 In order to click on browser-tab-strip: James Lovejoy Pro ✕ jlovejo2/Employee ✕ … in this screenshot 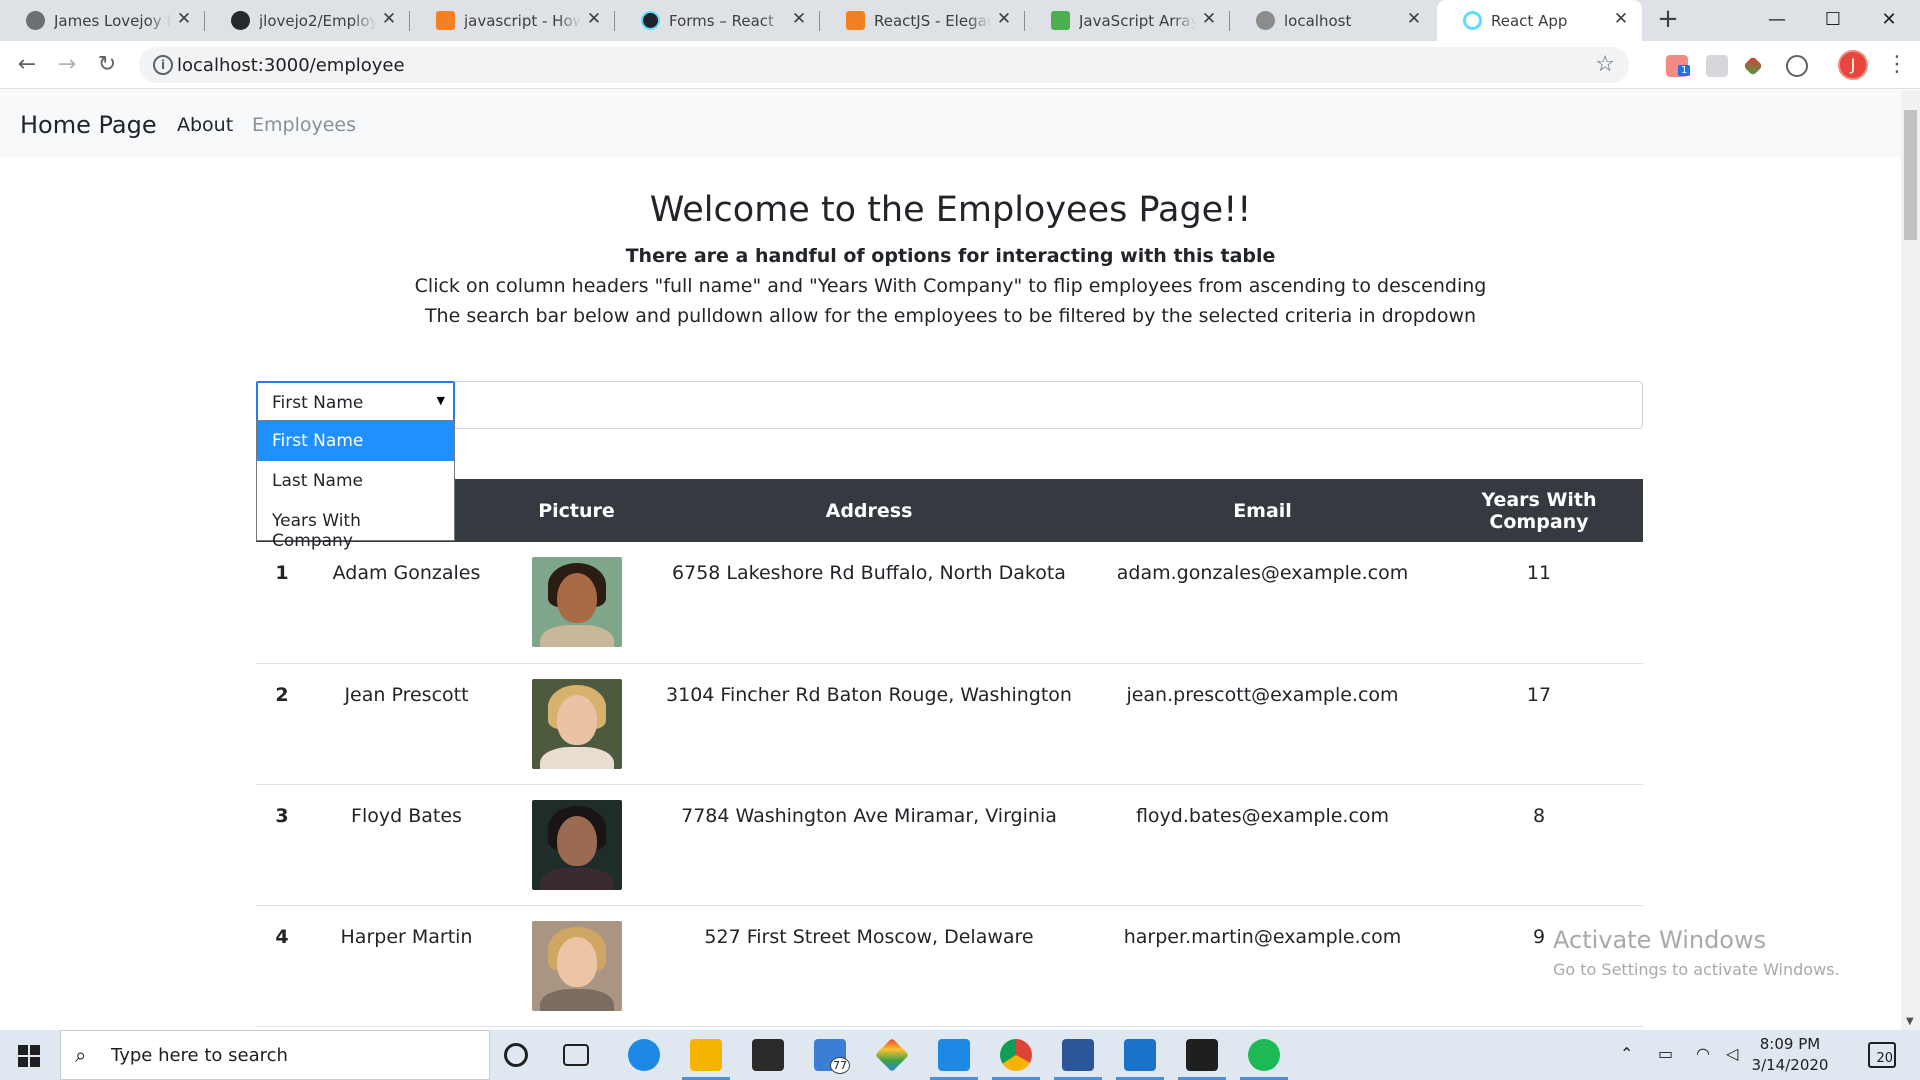, I will do `click(960, 20)`.